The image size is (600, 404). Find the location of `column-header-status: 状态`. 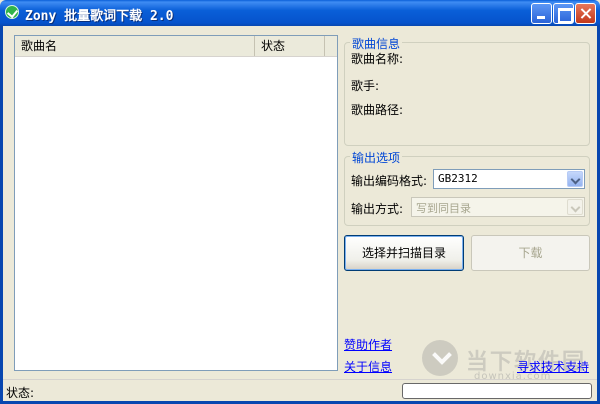

column-header-status: 状态 is located at coordinates (290, 46).